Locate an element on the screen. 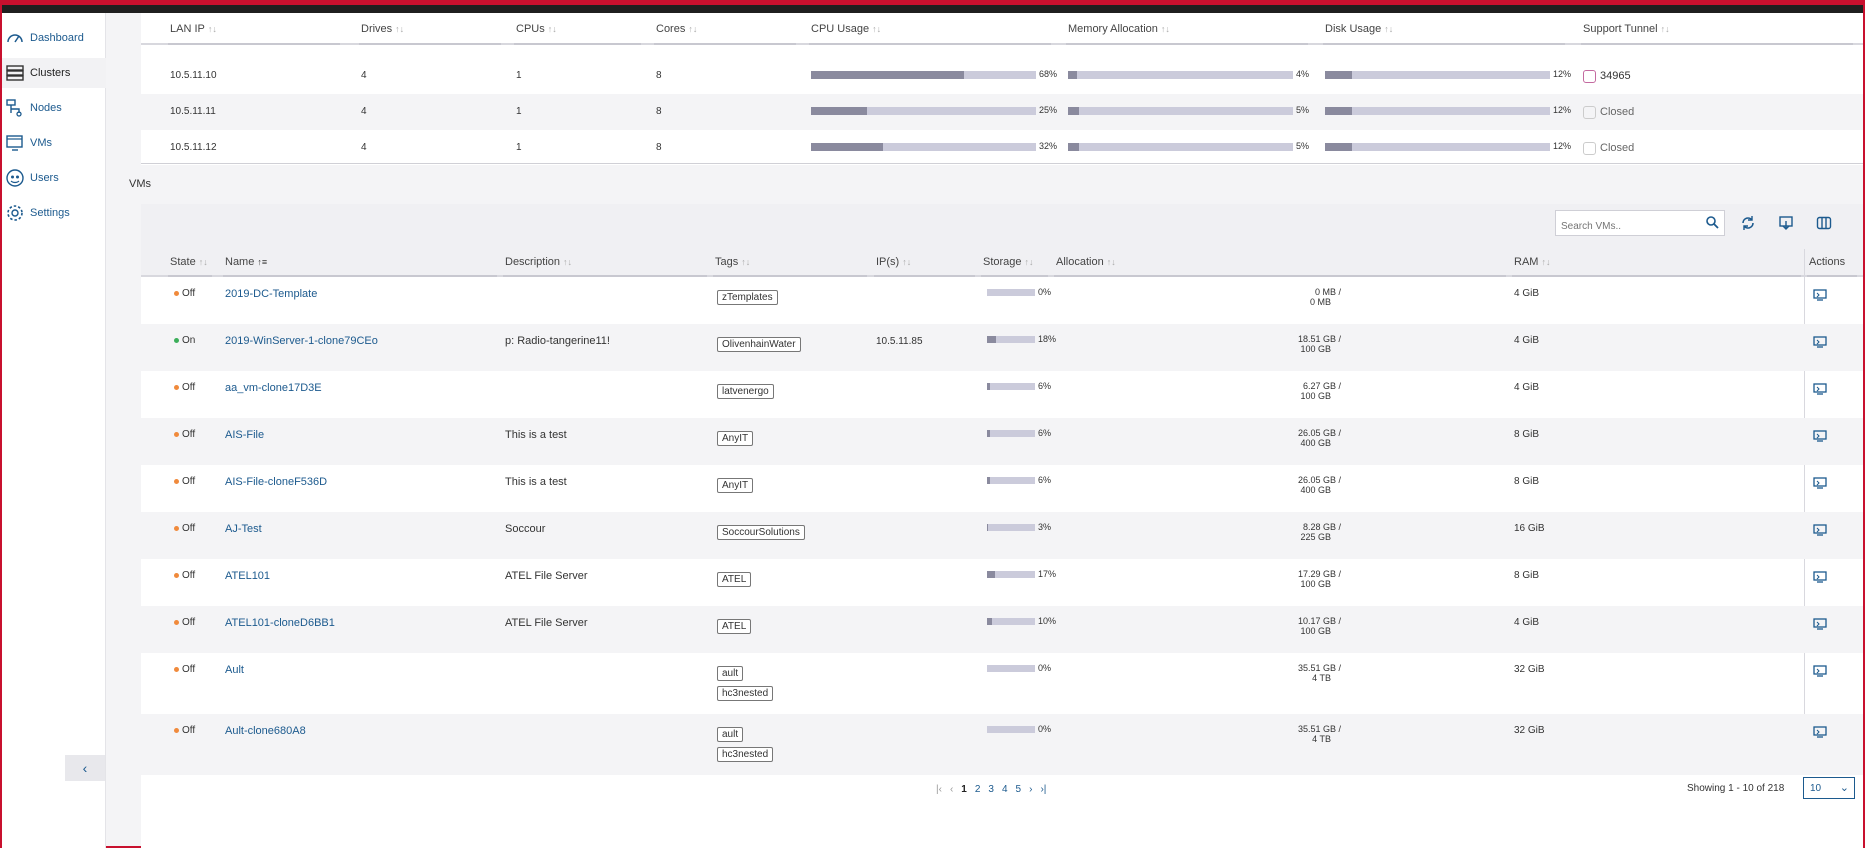 The image size is (1865, 848). sidebar-item-clusters: Clusters is located at coordinates (54, 73).